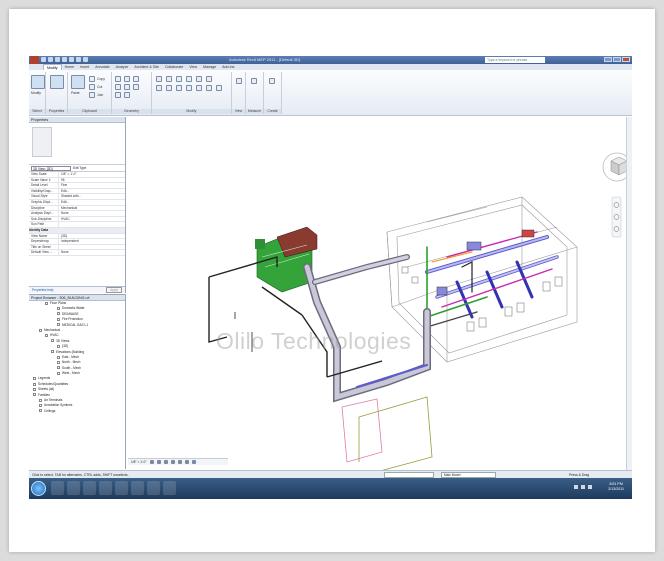  Describe the element at coordinates (78, 59) in the screenshot. I see `text-icon` at that location.